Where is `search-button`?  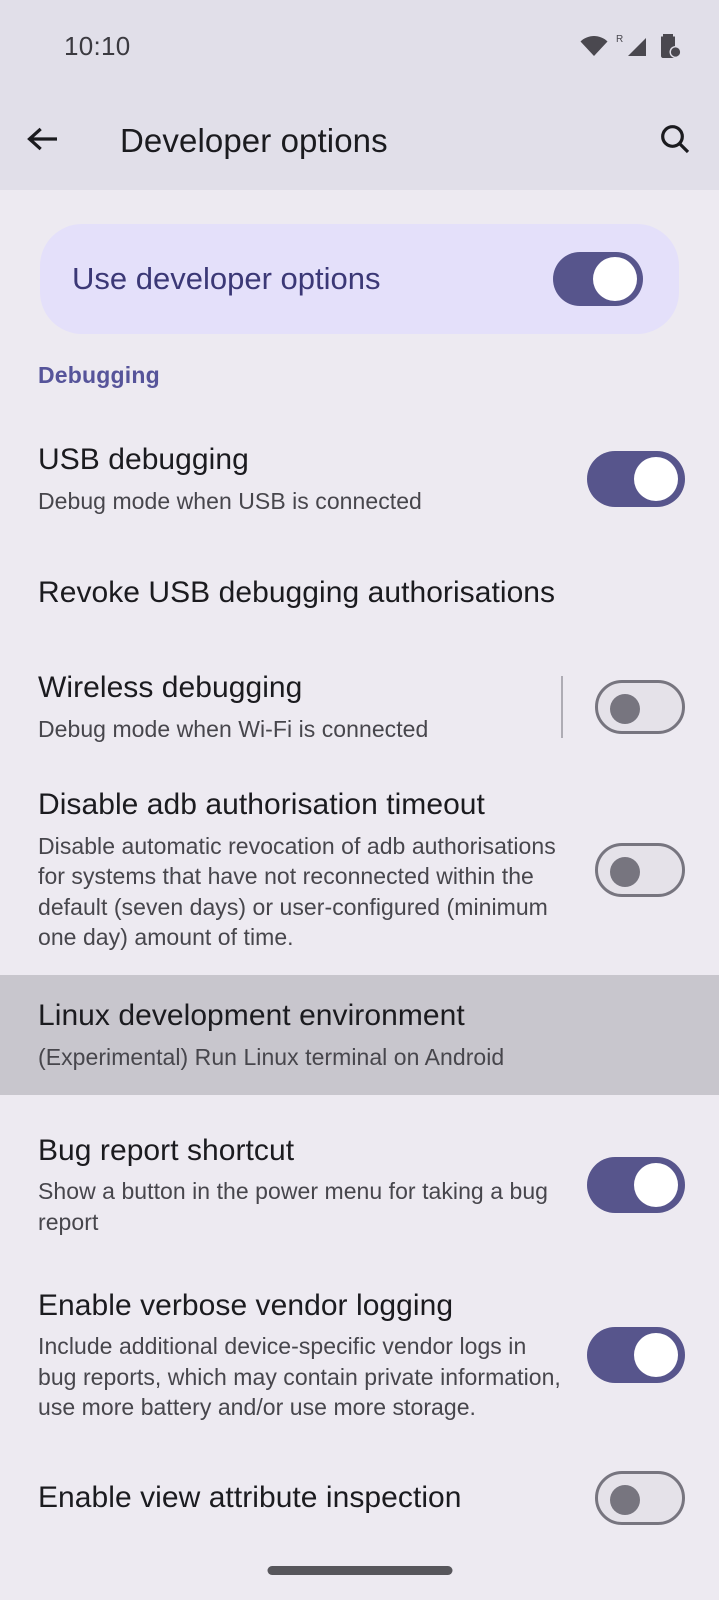
search-button is located at coordinates (675, 141).